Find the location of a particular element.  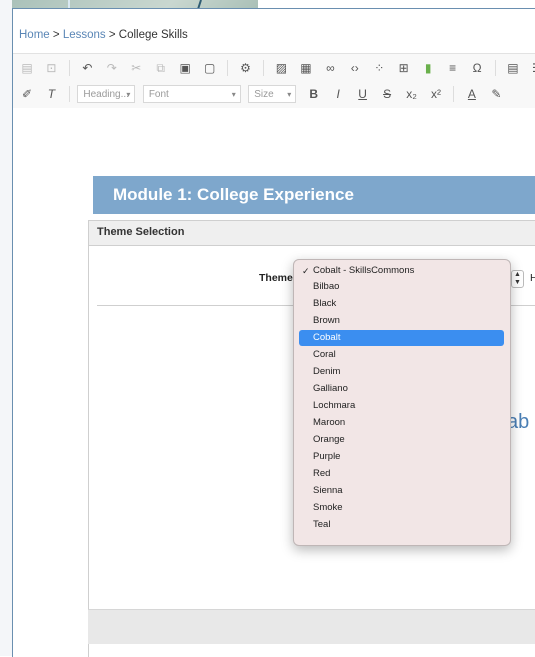

theme-option-label: Smoke is located at coordinates (328, 507).